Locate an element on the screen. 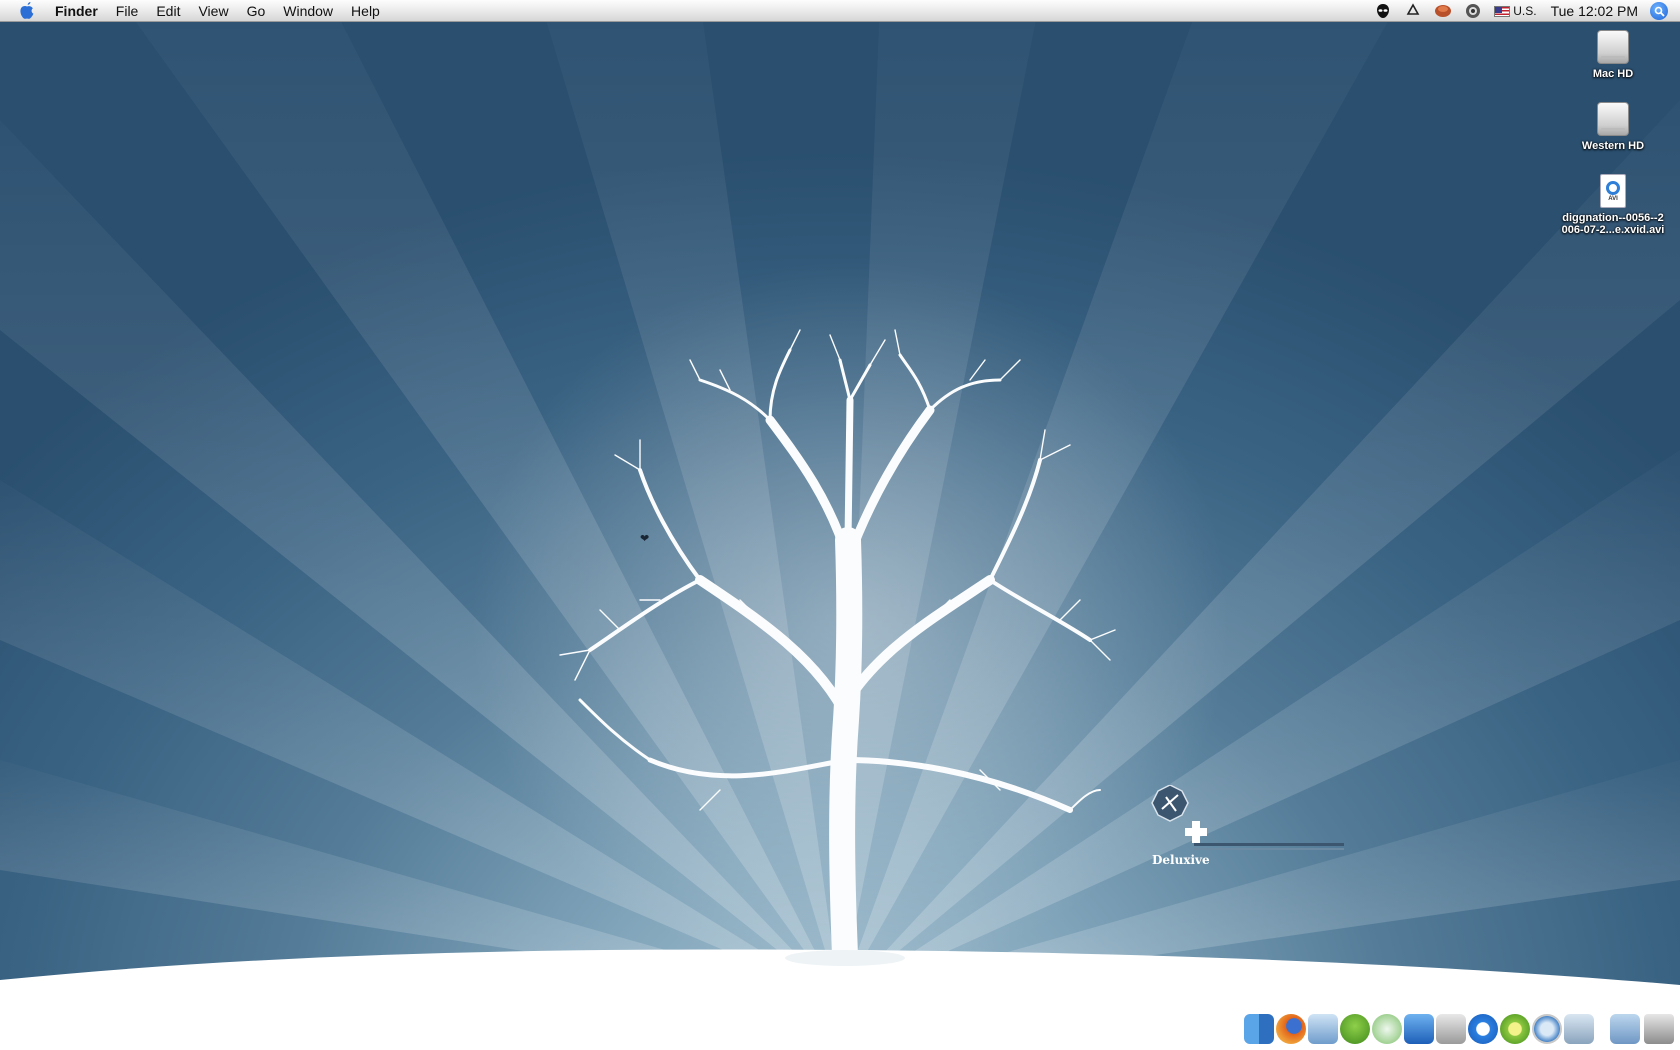 The width and height of the screenshot is (1680, 1050). desktop-icon-label: Mac HD is located at coordinates (1613, 74).